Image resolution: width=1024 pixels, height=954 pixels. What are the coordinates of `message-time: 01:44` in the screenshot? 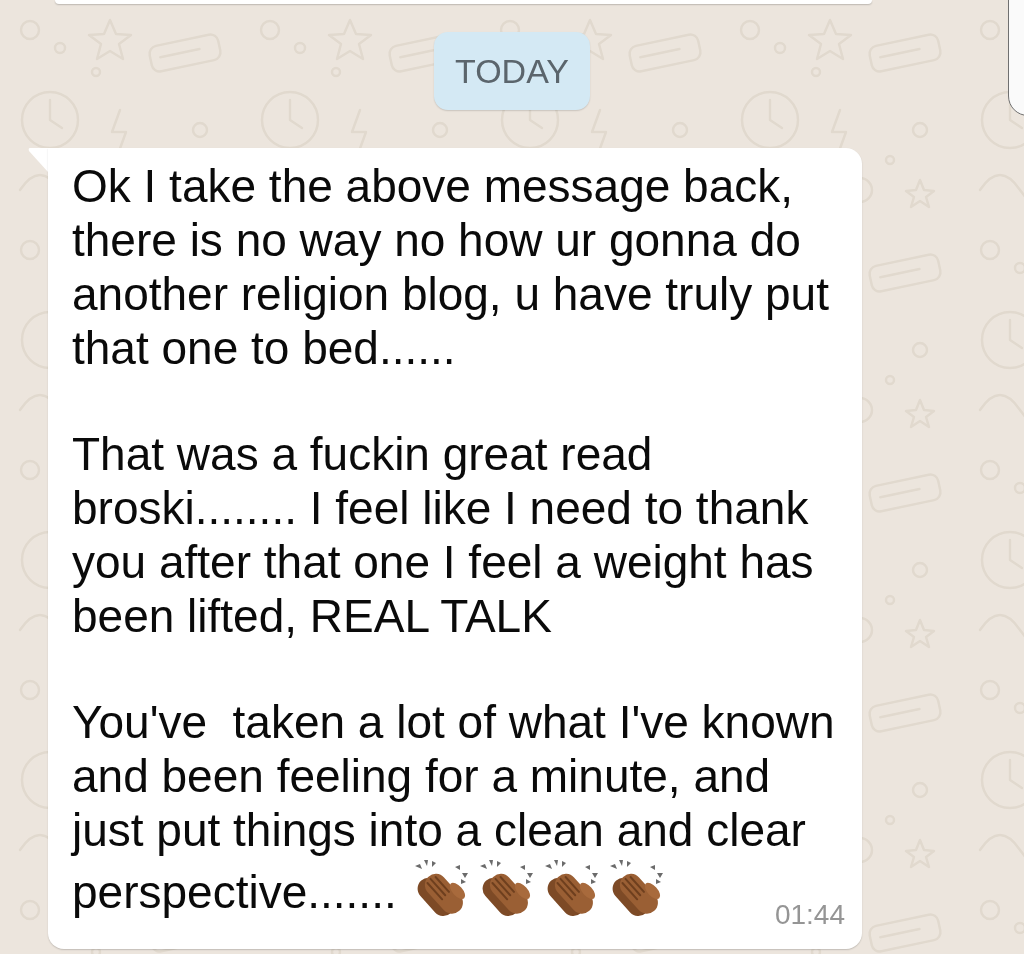 It's located at (809, 915).